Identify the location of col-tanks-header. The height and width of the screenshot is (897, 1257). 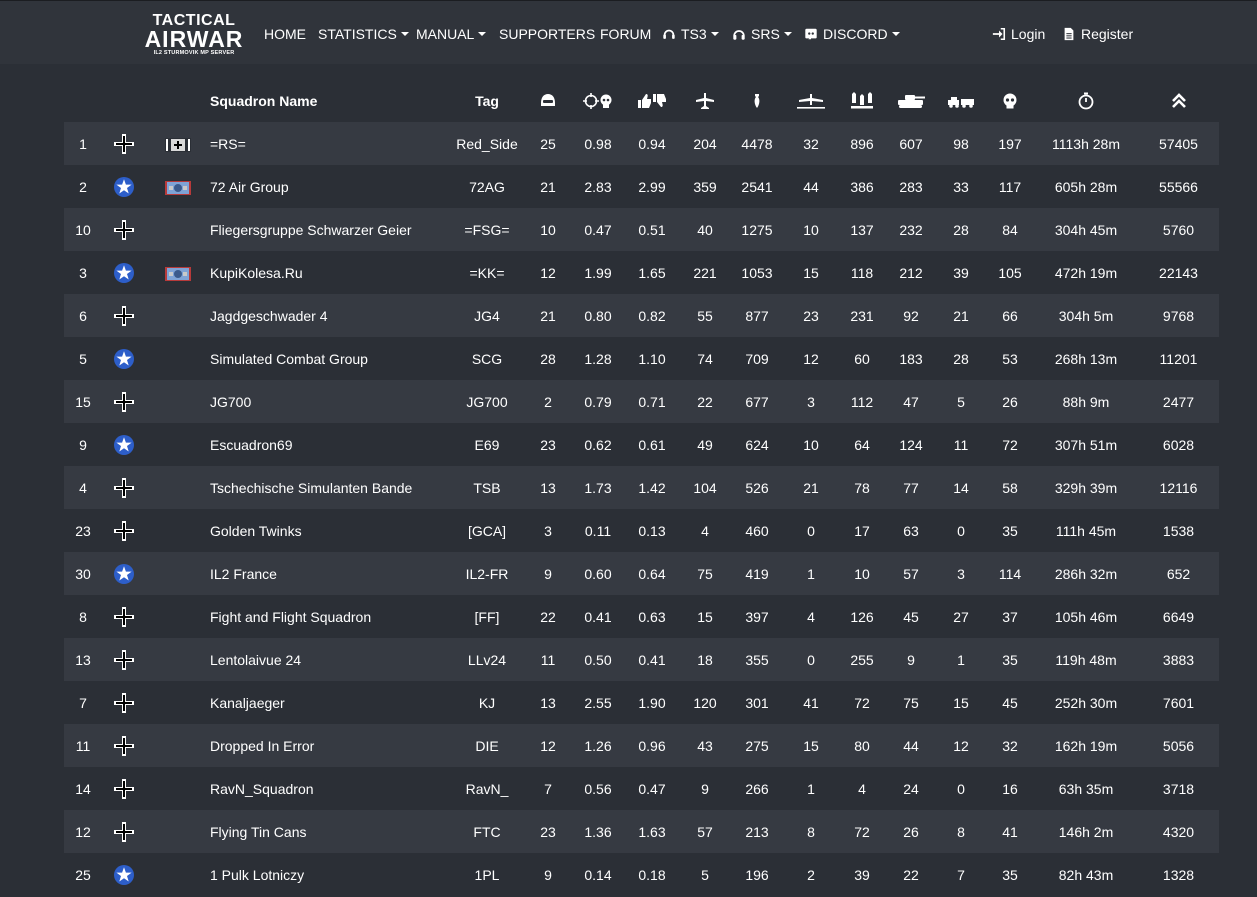
(911, 100).